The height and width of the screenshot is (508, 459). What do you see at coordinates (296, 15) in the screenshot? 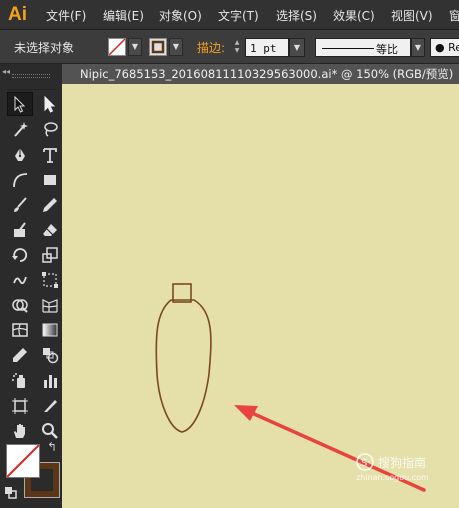
I see `menu-select: 选择(S)` at bounding box center [296, 15].